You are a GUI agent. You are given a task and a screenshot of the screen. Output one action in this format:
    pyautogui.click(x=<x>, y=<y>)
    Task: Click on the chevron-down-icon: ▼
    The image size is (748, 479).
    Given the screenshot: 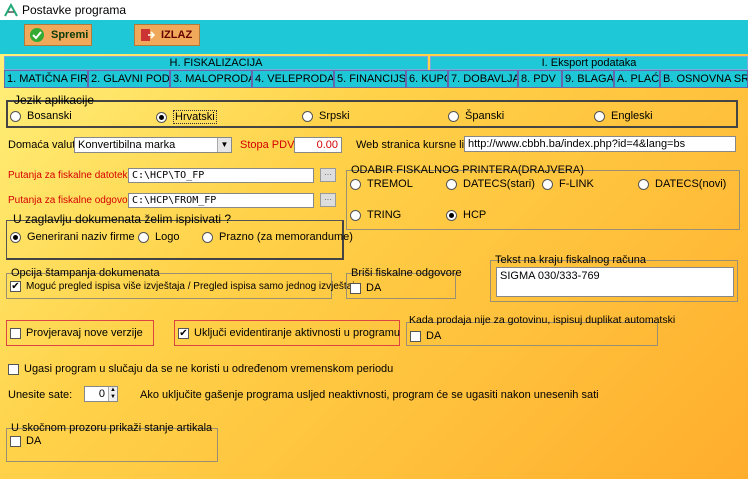 What is the action you would take?
    pyautogui.click(x=224, y=145)
    